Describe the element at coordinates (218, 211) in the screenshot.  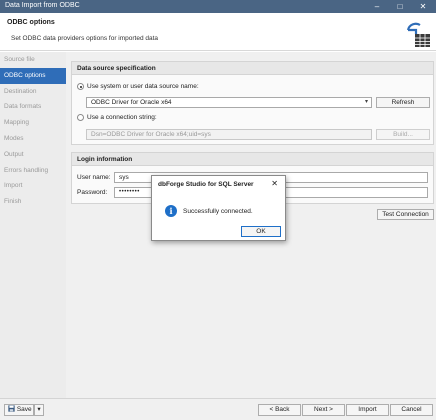
I see `dialog-message: Successfully connected.` at that location.